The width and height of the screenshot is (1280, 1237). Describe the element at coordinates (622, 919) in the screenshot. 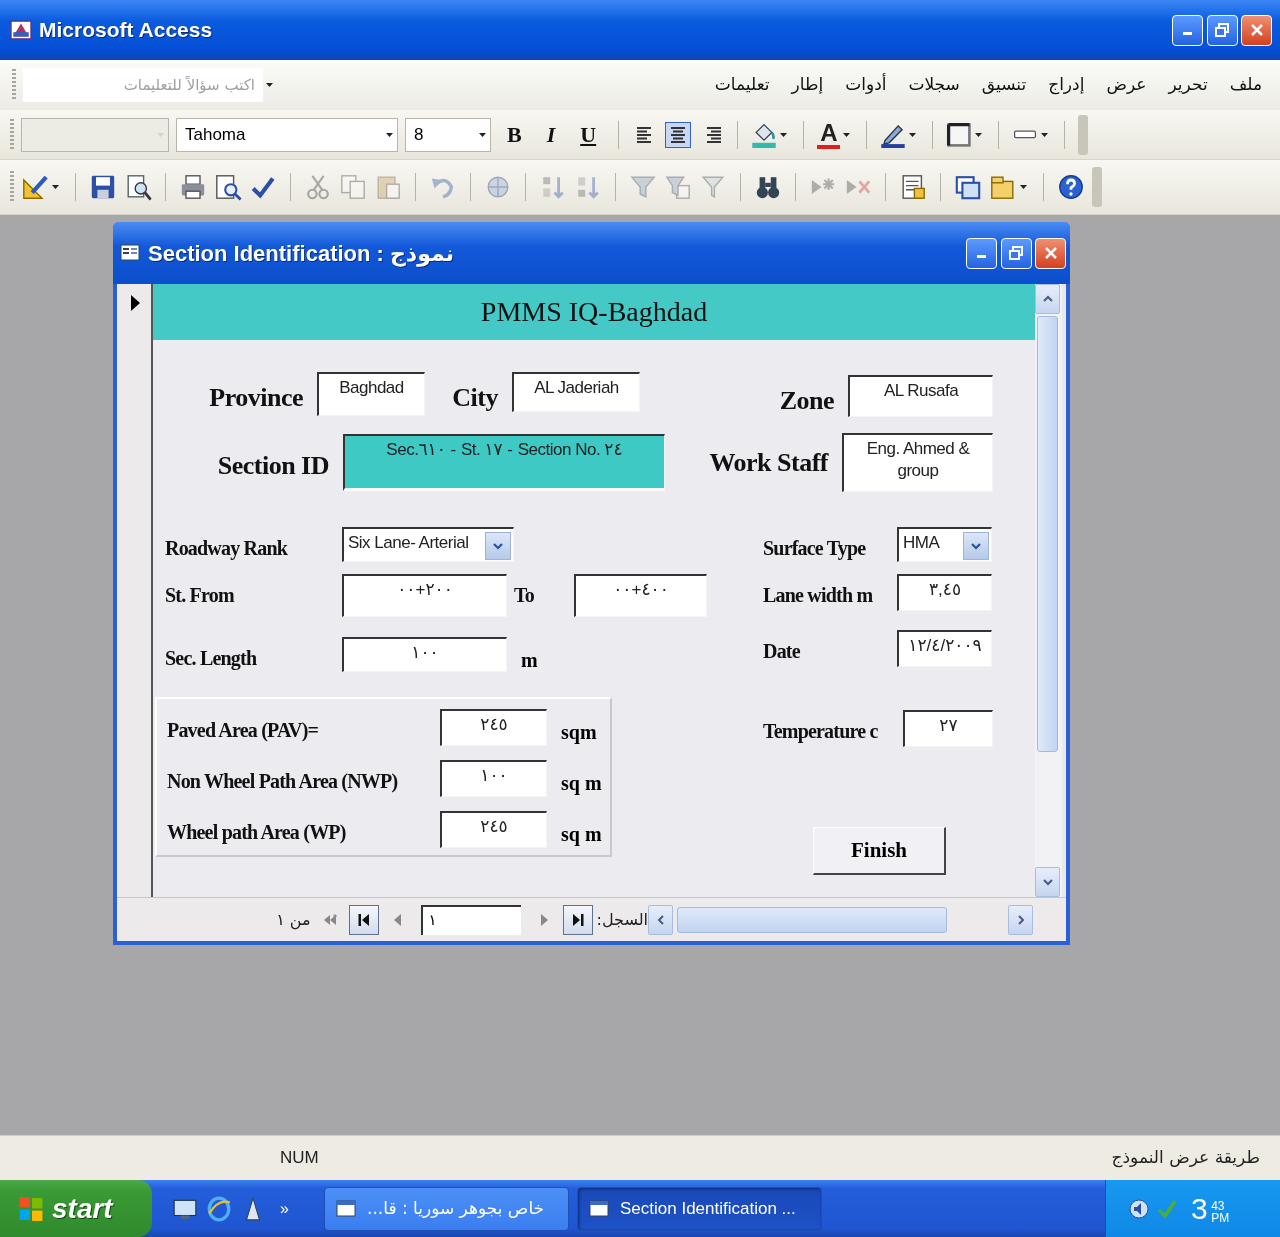

I see `record-label: السجل:` at that location.